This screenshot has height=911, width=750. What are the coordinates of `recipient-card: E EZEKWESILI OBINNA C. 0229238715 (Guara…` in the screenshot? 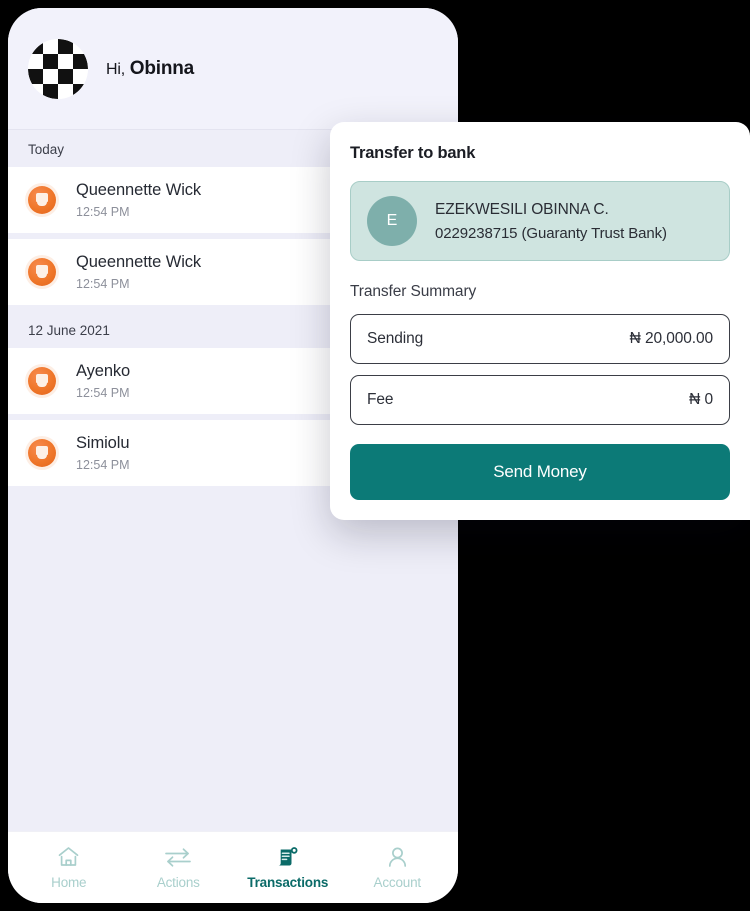 It's located at (540, 221).